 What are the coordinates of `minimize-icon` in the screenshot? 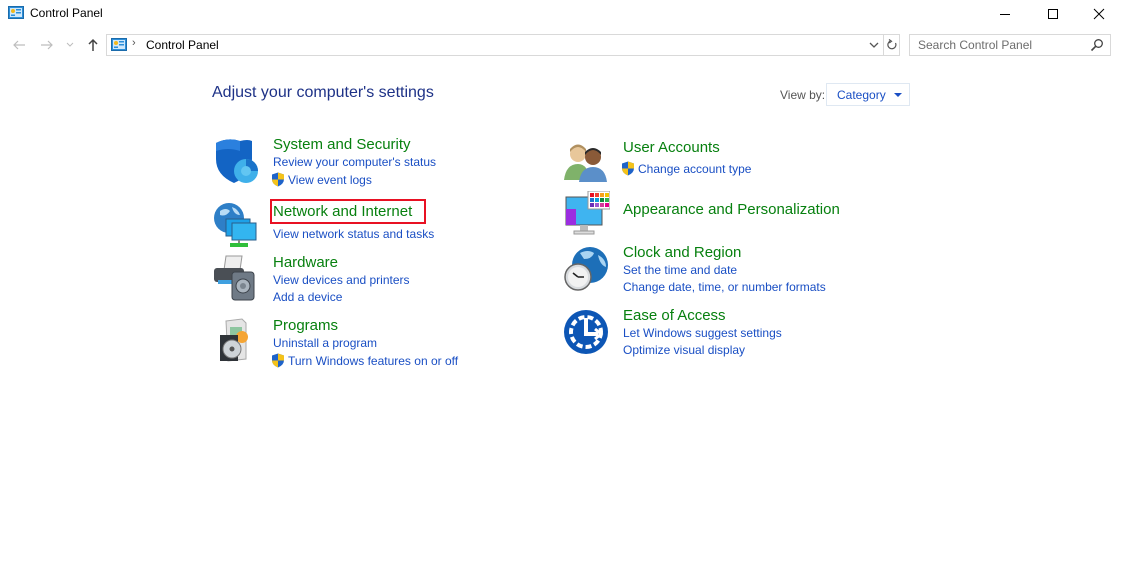 It's located at (1005, 14).